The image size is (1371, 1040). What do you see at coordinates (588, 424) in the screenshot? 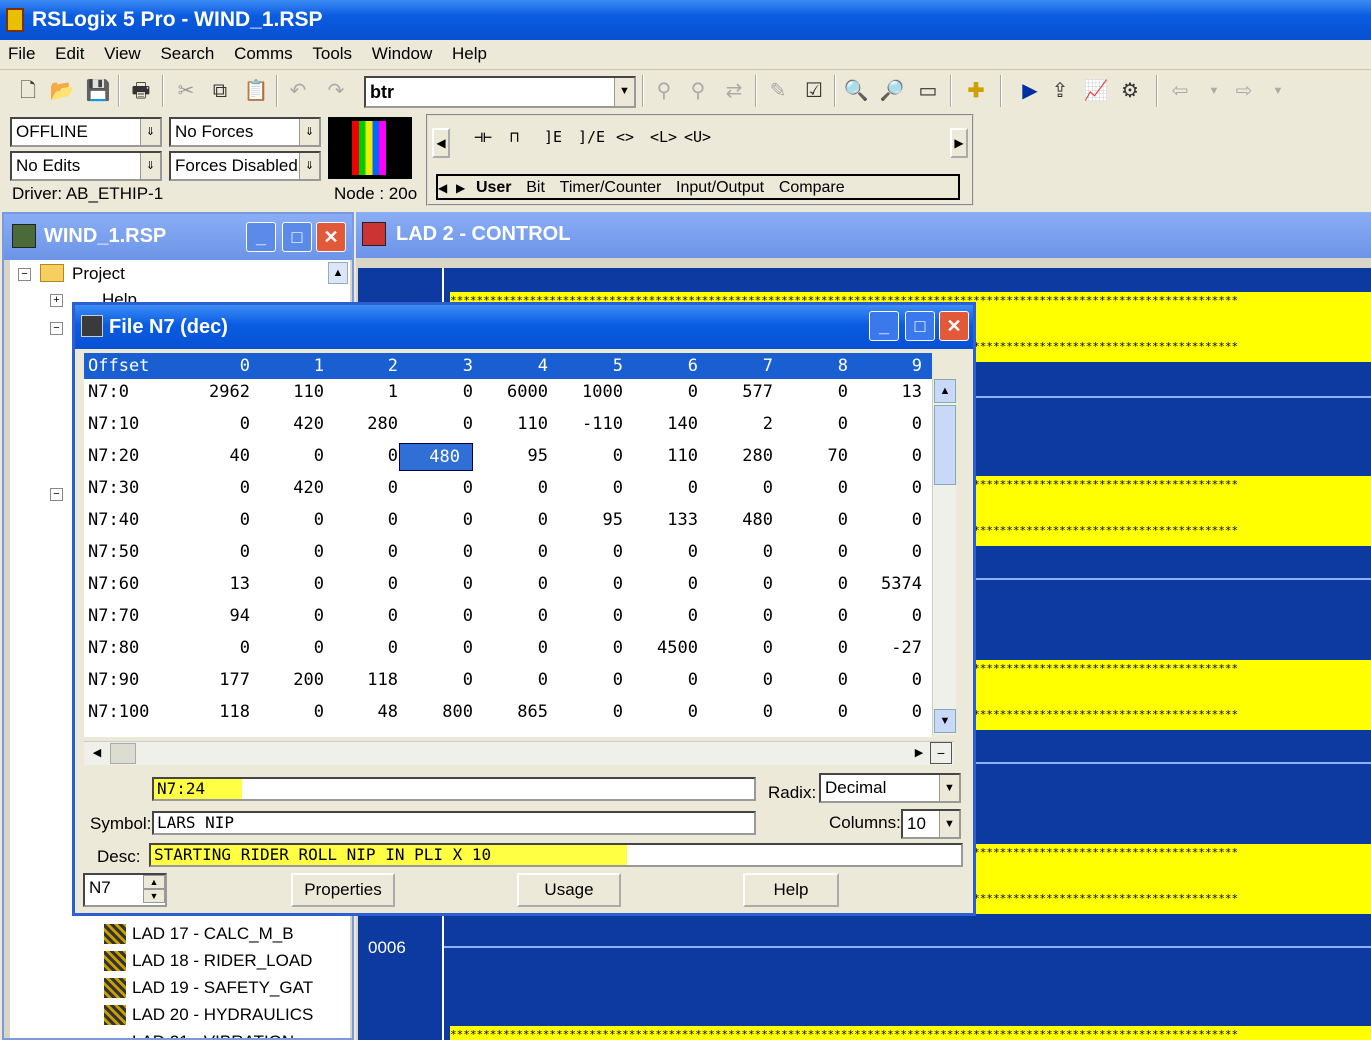
I see `grid-cell: -110` at bounding box center [588, 424].